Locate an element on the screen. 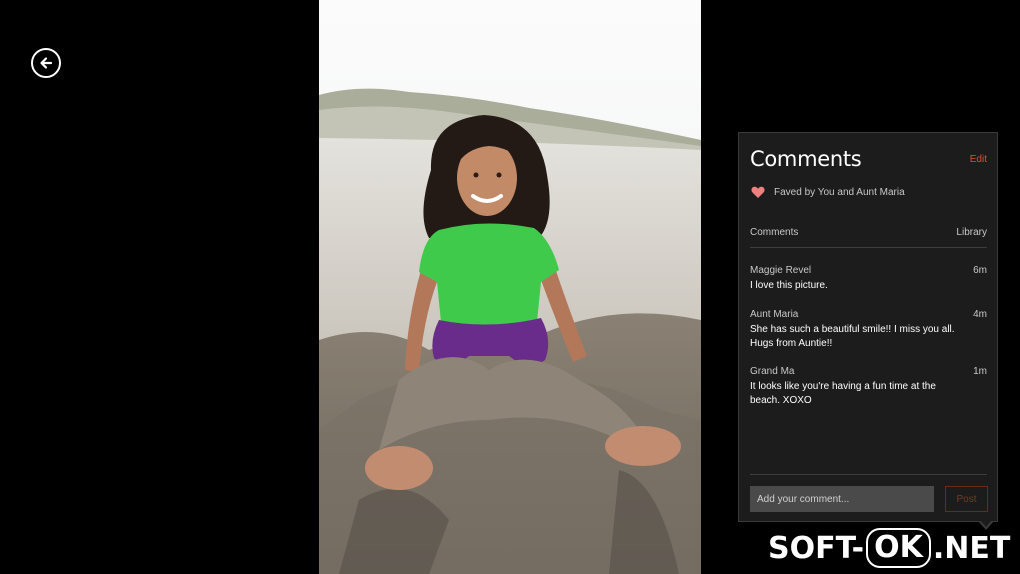  tab-comments: Comments is located at coordinates (774, 232).